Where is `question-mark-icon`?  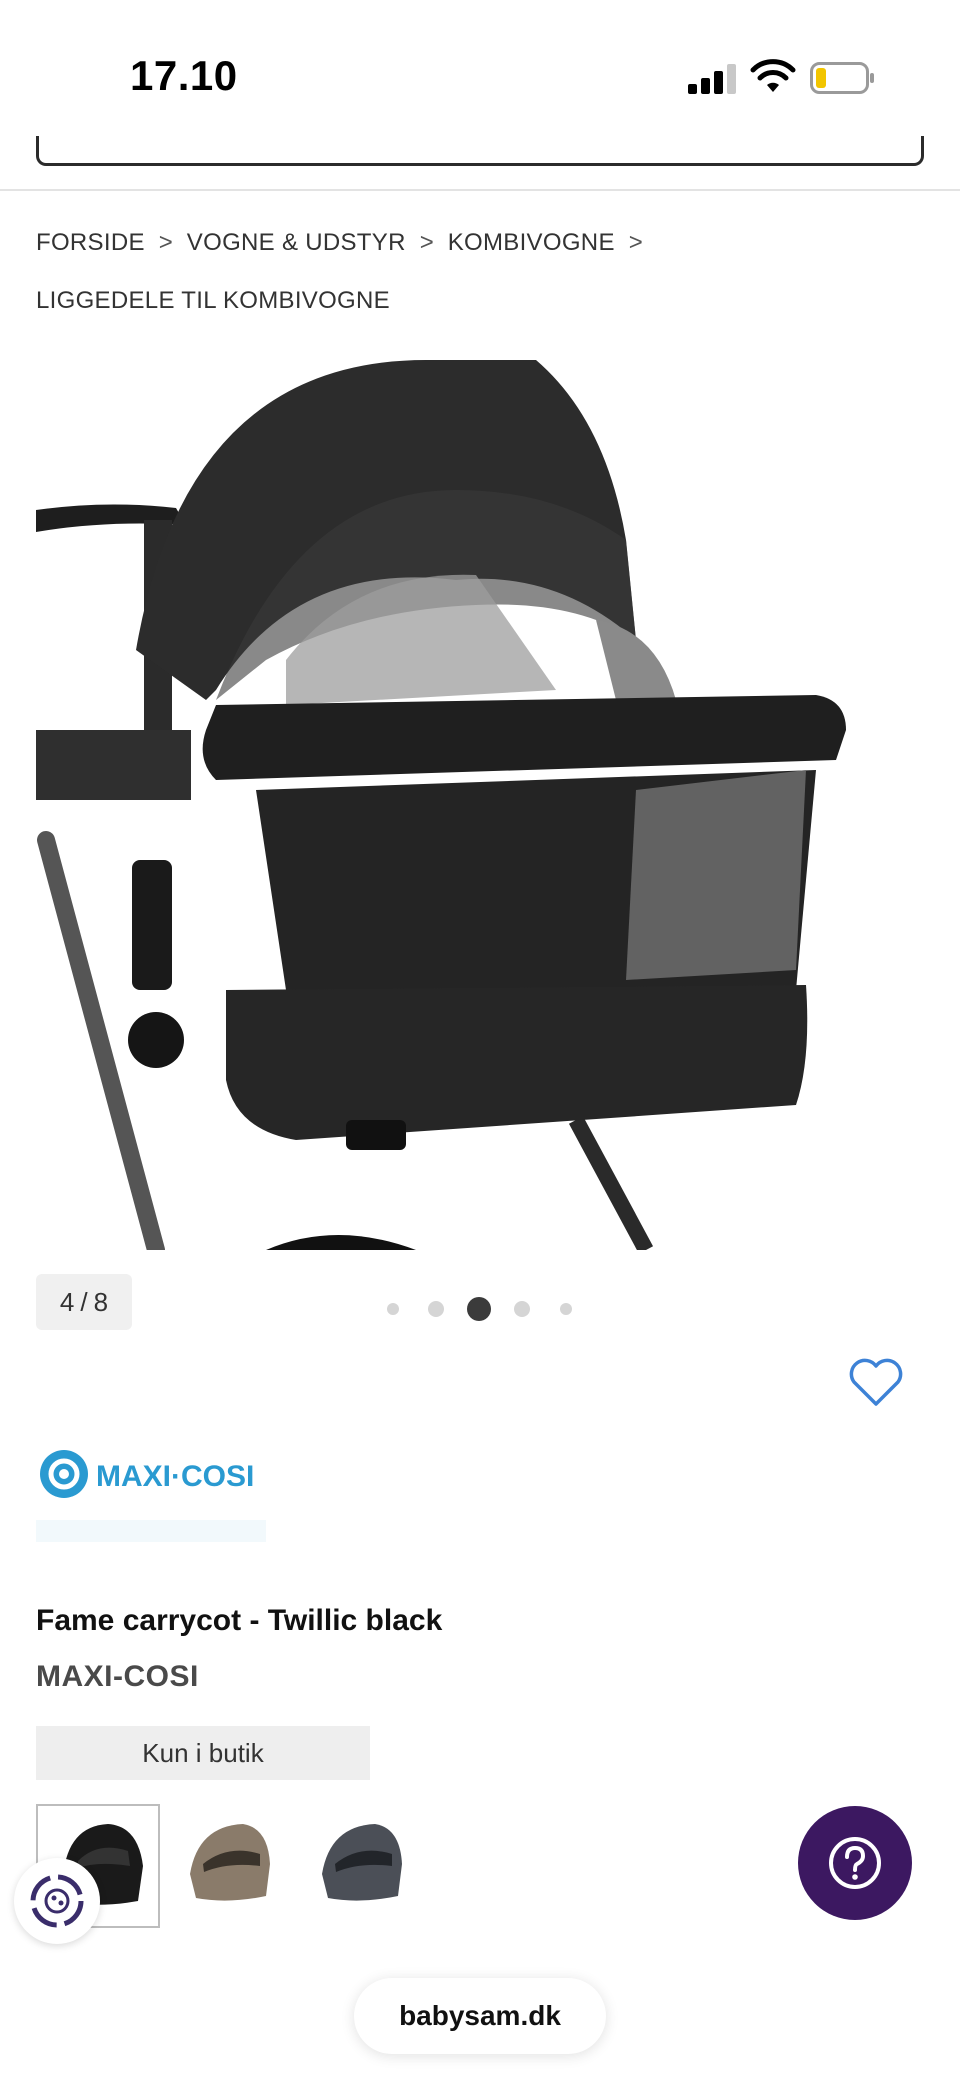
question-mark-icon is located at coordinates (855, 1863).